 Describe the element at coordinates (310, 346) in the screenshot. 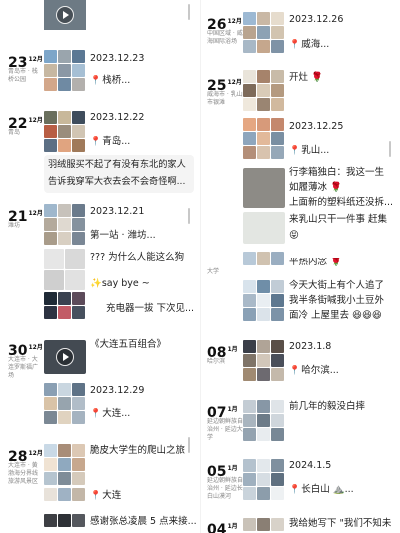

I see `entry-date-text: 2023.1.8` at that location.